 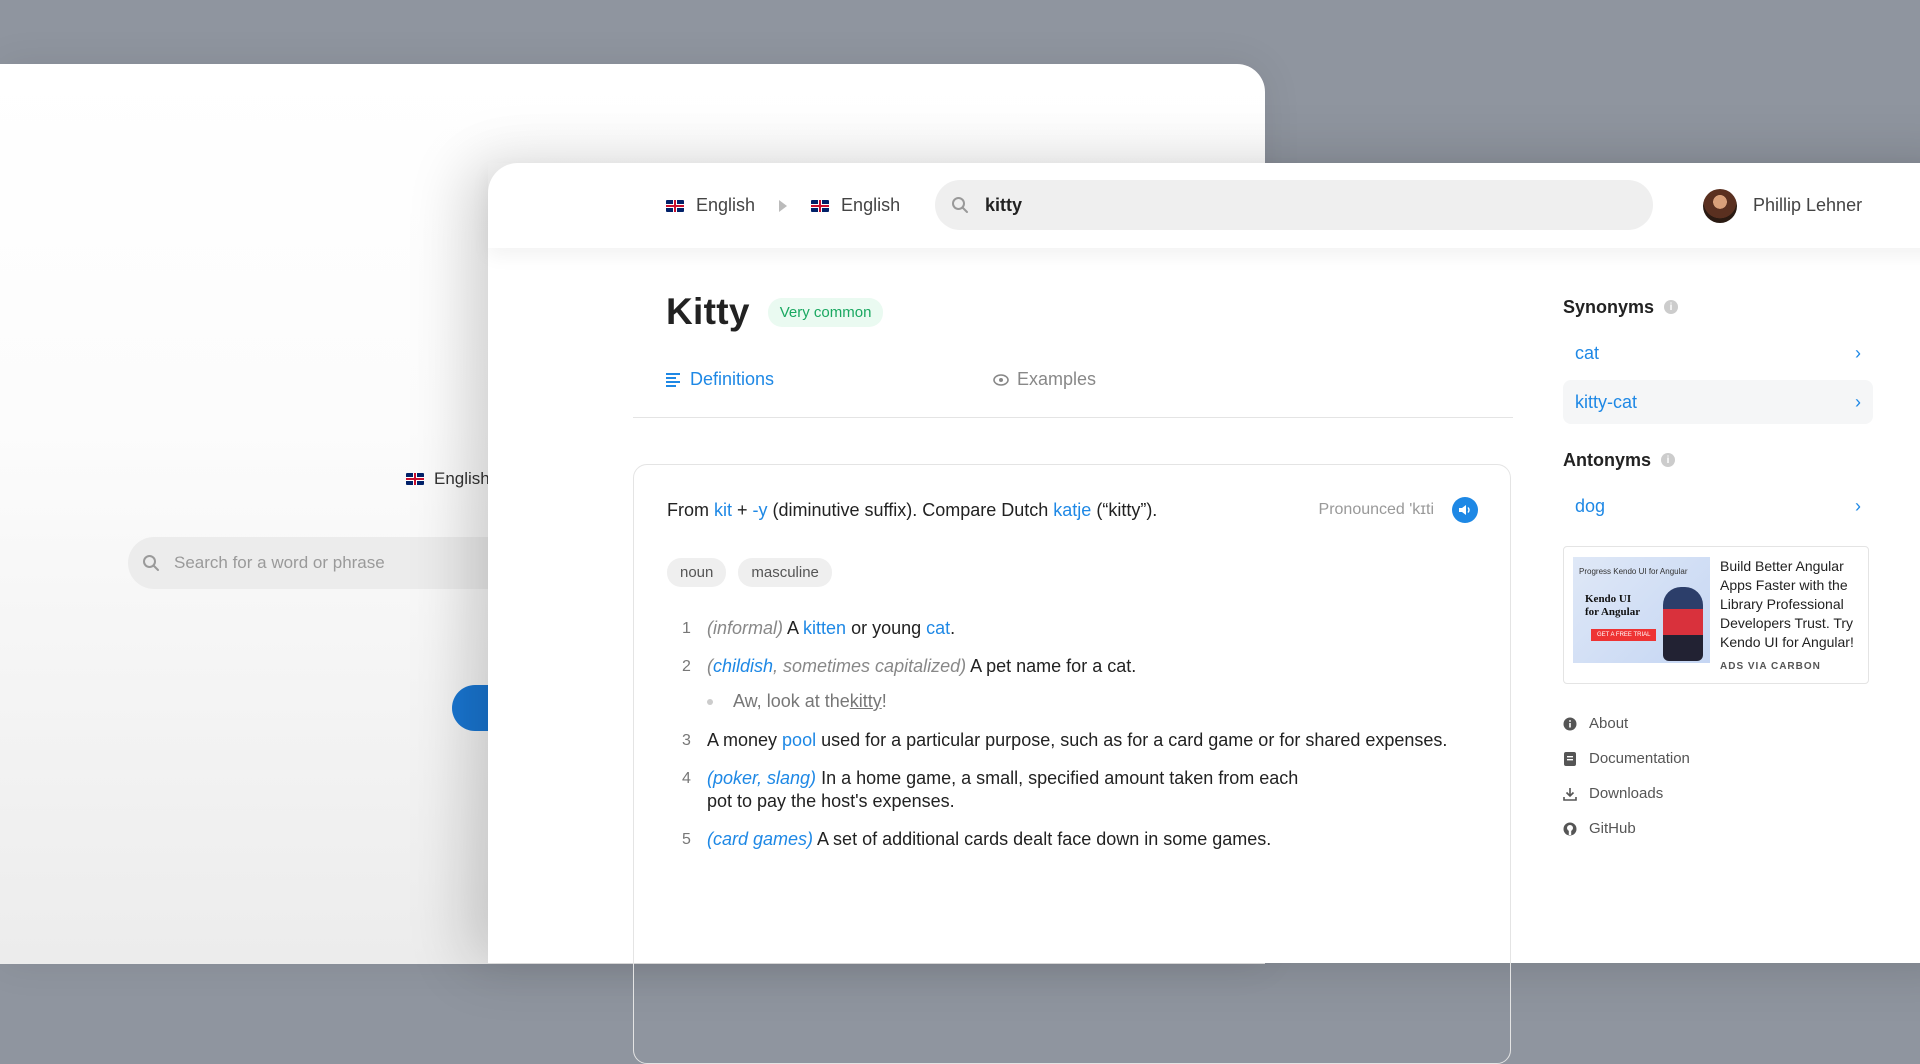 What do you see at coordinates (686, 666) in the screenshot?
I see `definition-number: 2` at bounding box center [686, 666].